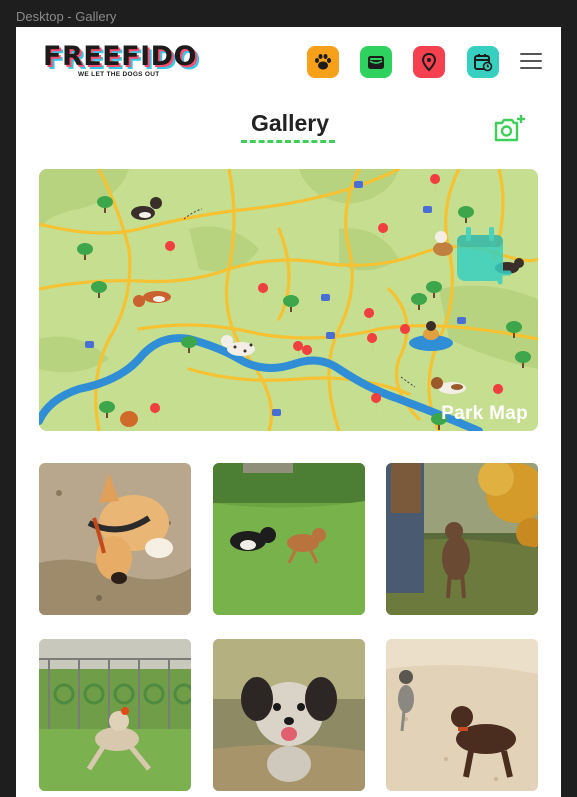 Image resolution: width=577 pixels, height=797 pixels. I want to click on wallet-icon, so click(376, 62).